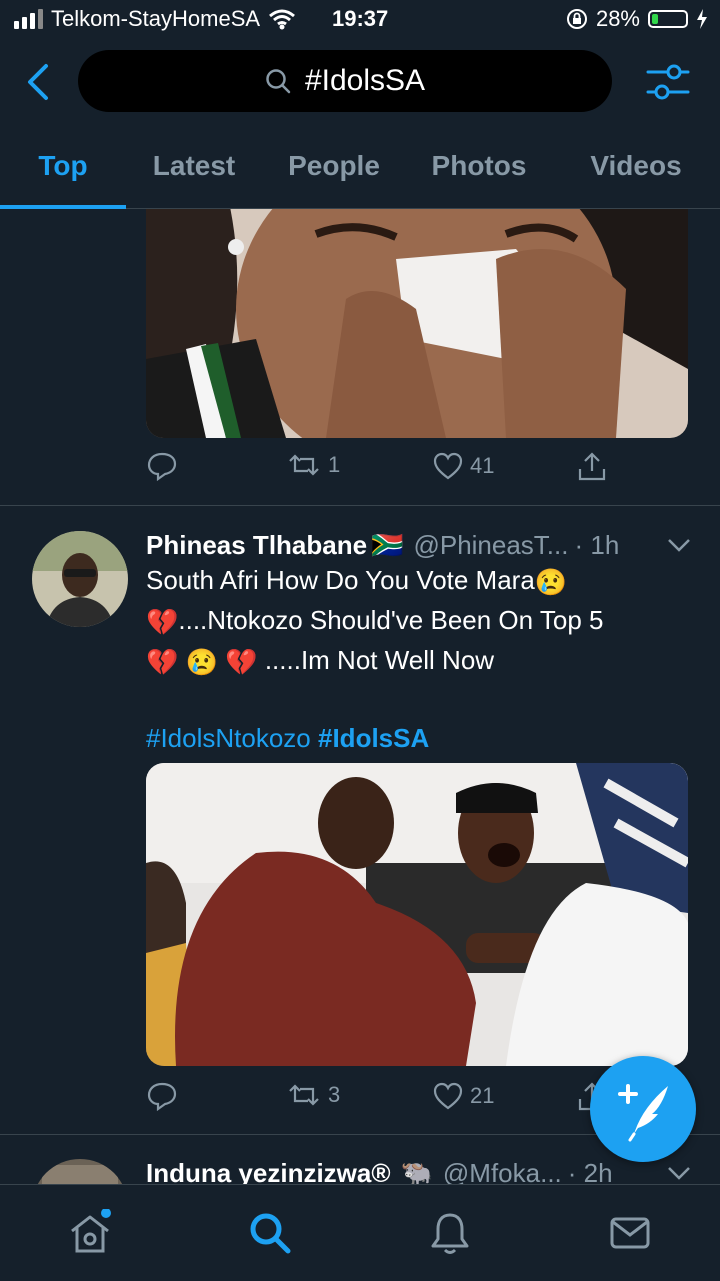 The height and width of the screenshot is (1281, 720). Describe the element at coordinates (334, 464) in the screenshot. I see `retweet-count: 1` at that location.